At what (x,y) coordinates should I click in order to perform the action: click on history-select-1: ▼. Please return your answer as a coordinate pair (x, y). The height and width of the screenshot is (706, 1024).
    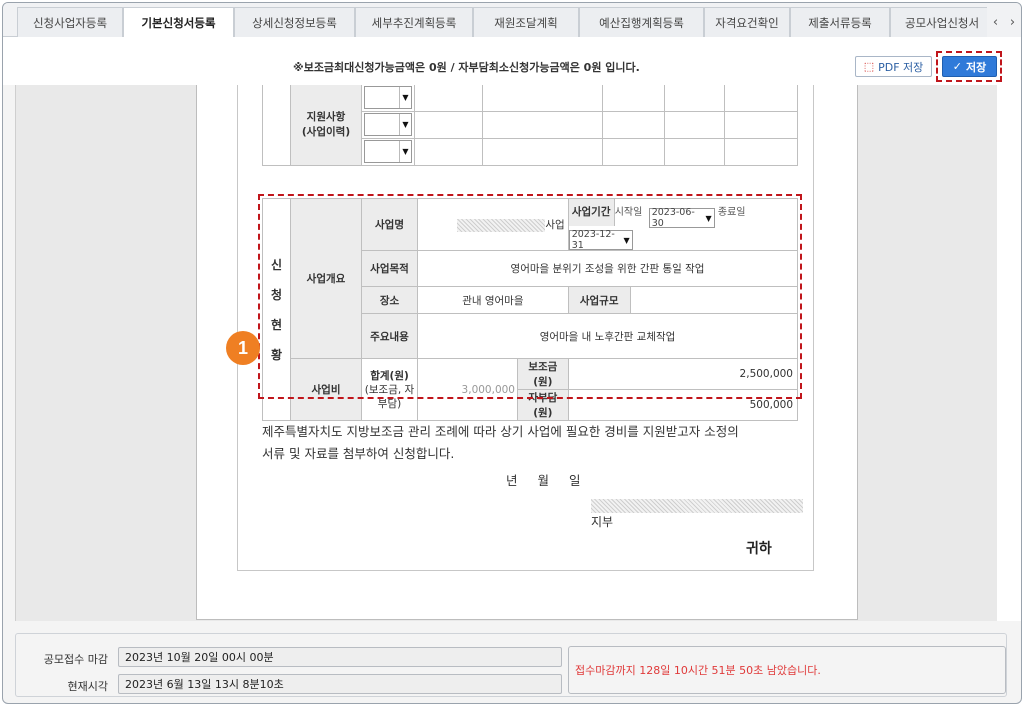
    Looking at the image, I should click on (388, 97).